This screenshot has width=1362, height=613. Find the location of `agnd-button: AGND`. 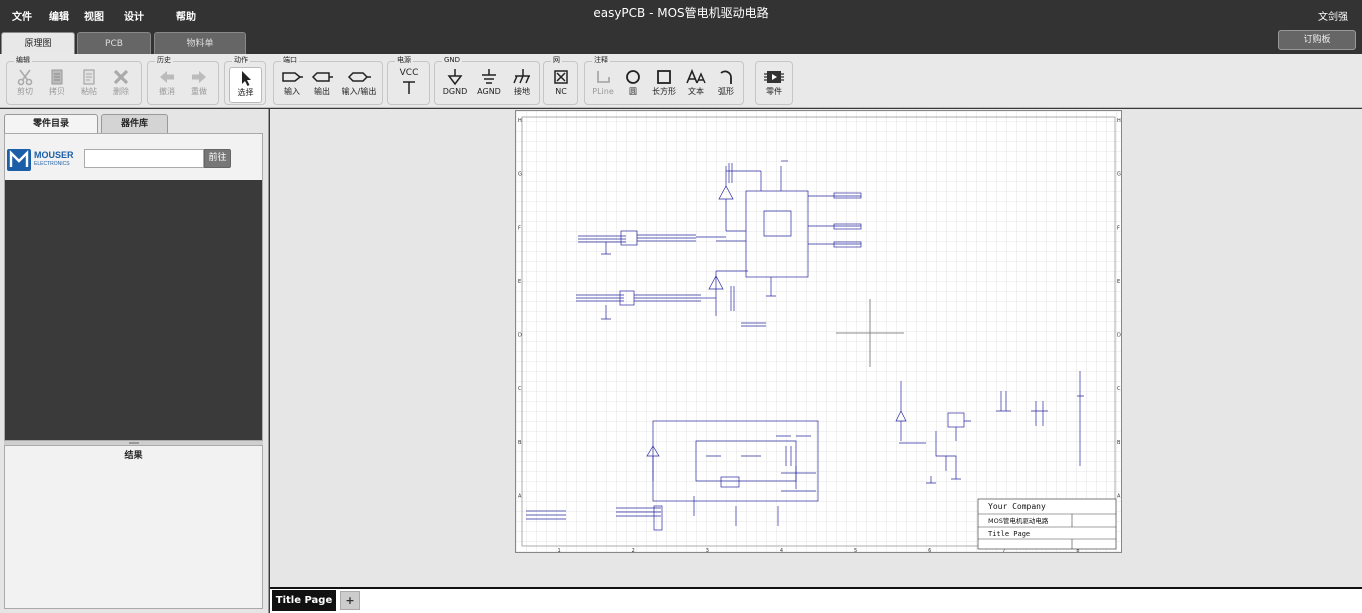

agnd-button: AGND is located at coordinates (489, 85).